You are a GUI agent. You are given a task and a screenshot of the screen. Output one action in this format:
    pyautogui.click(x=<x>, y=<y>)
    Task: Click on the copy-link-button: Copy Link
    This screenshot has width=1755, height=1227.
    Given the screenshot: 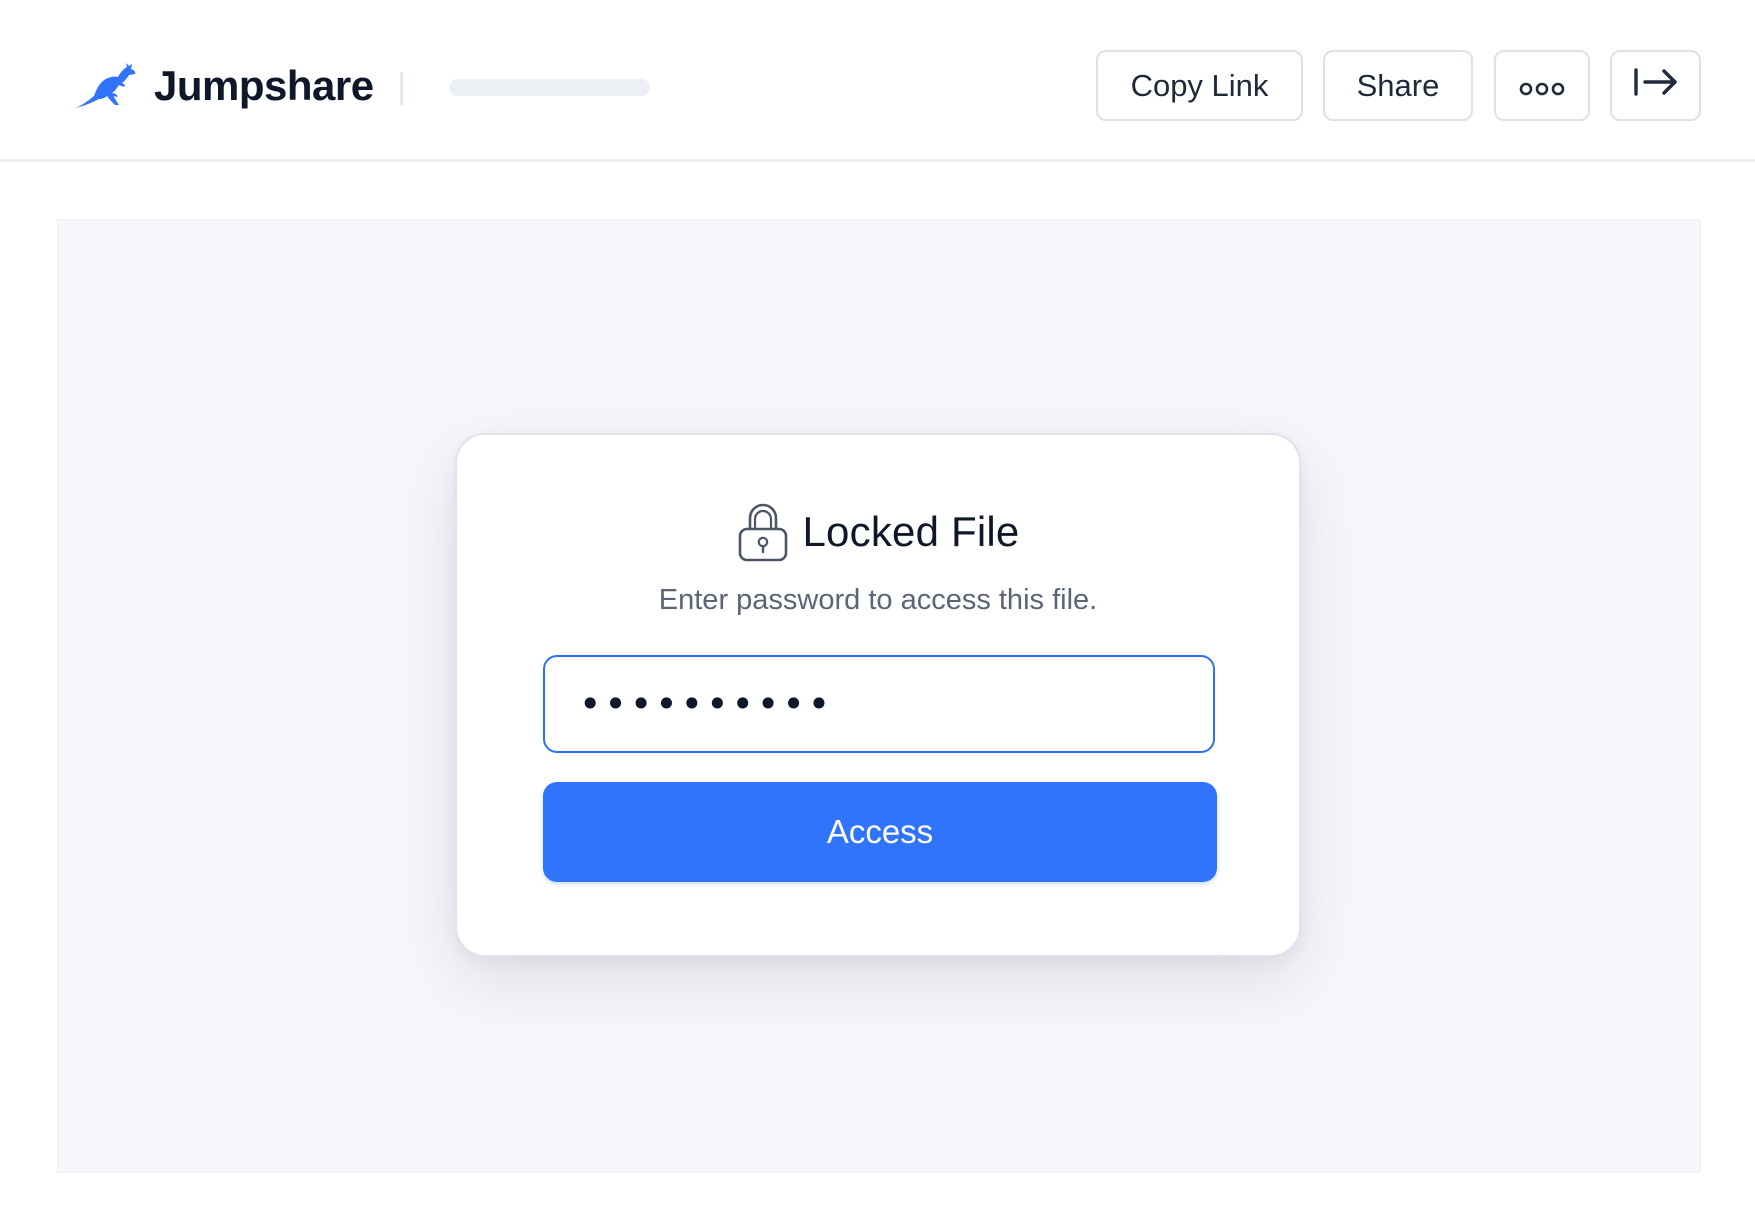 What is the action you would take?
    pyautogui.click(x=1199, y=85)
    